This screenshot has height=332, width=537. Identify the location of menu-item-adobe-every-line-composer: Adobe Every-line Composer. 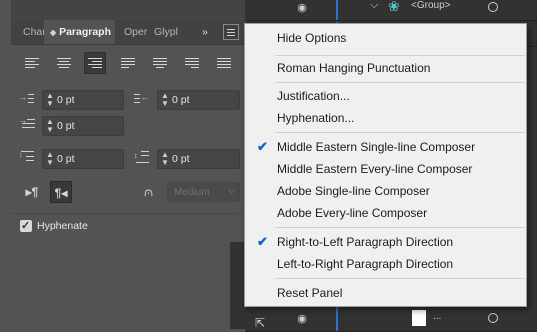
(385, 213).